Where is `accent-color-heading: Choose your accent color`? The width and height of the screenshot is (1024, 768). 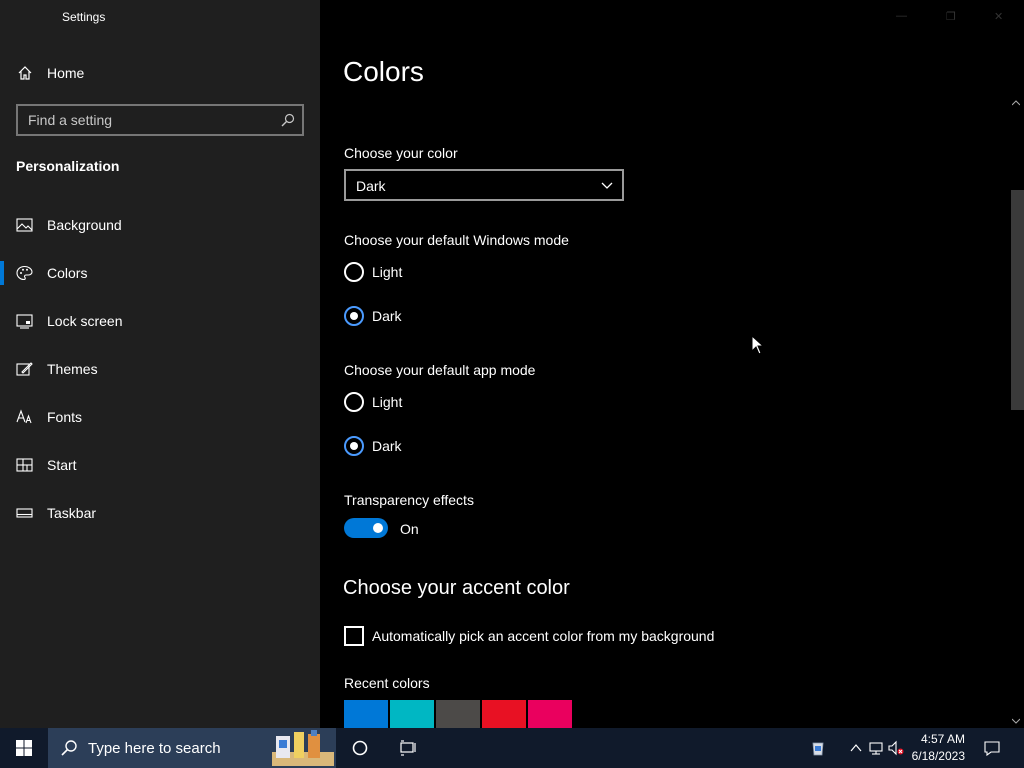 accent-color-heading: Choose your accent color is located at coordinates (456, 588).